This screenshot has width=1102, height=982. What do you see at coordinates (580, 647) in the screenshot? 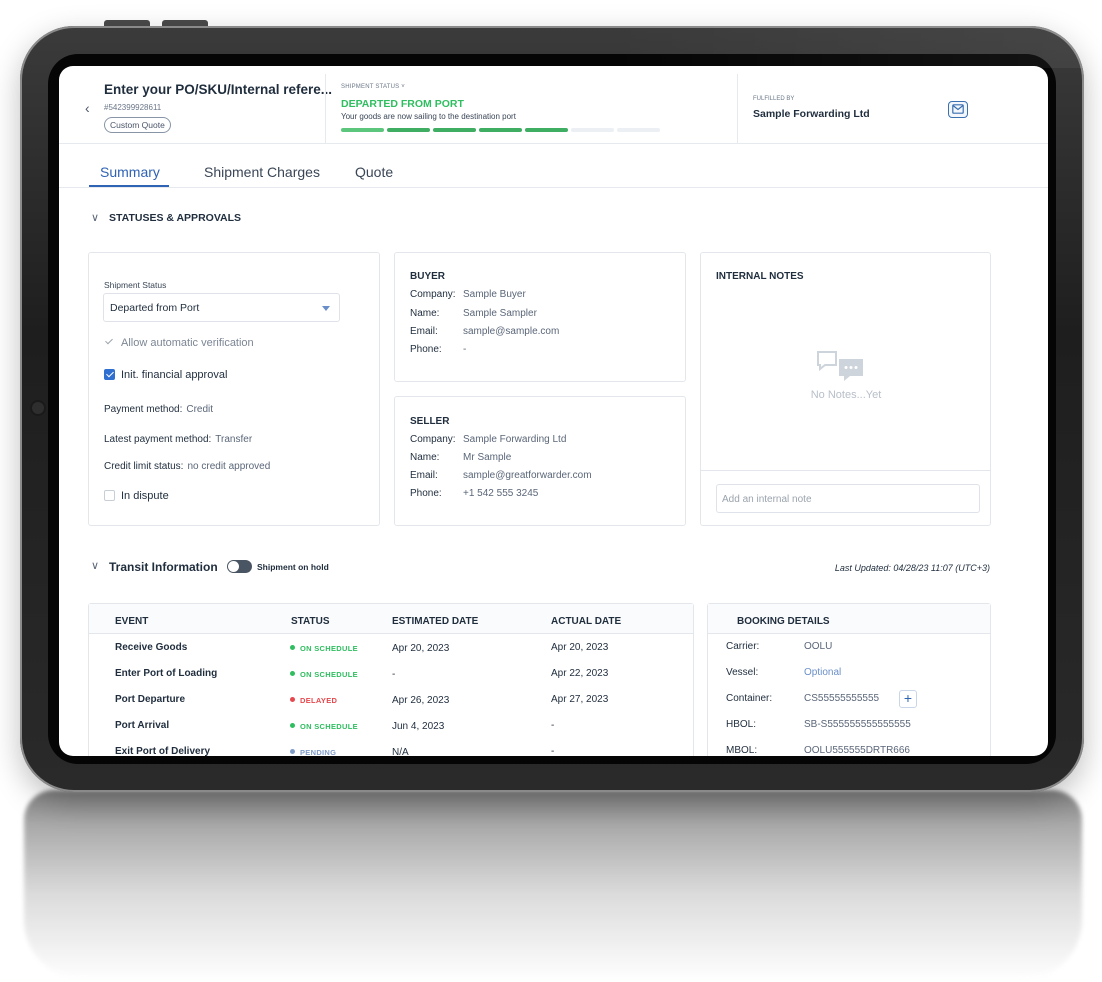
I see `actual-date-cell: Apr 20, 2023` at bounding box center [580, 647].